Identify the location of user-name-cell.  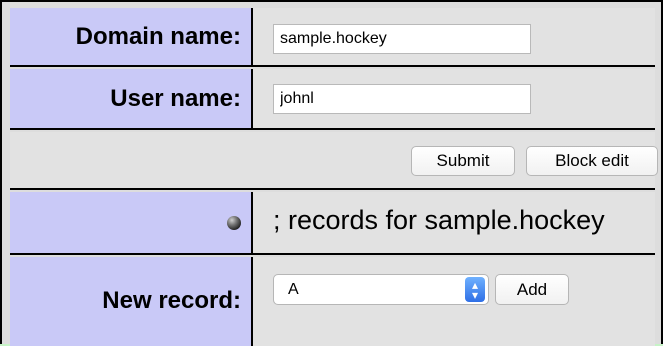
(457, 98).